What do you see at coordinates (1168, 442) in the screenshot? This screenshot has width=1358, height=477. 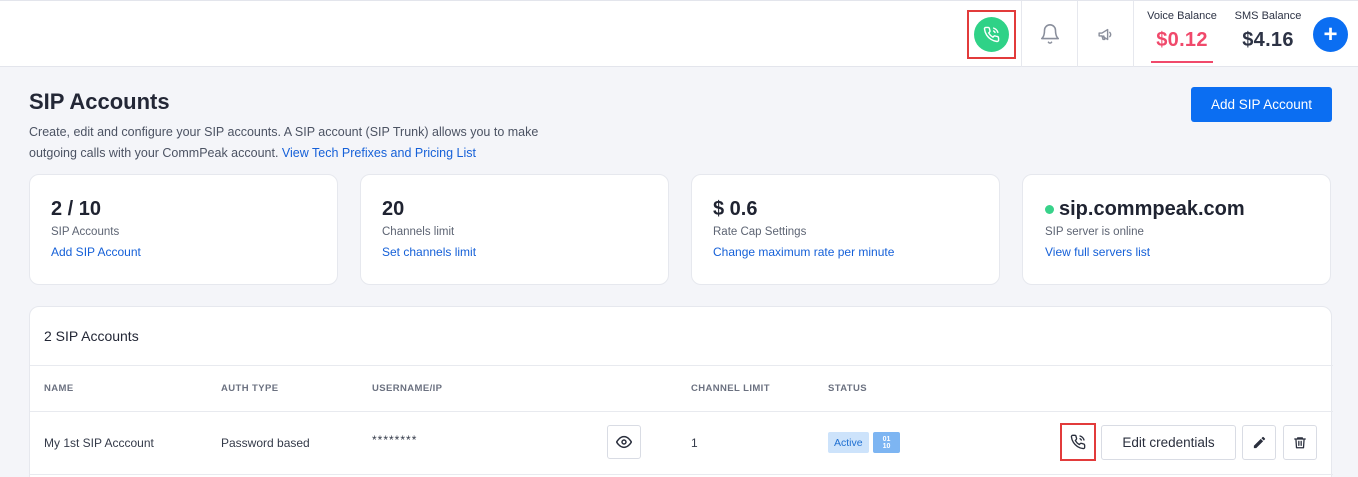 I see `edit-credentials-button: Edit credentials` at bounding box center [1168, 442].